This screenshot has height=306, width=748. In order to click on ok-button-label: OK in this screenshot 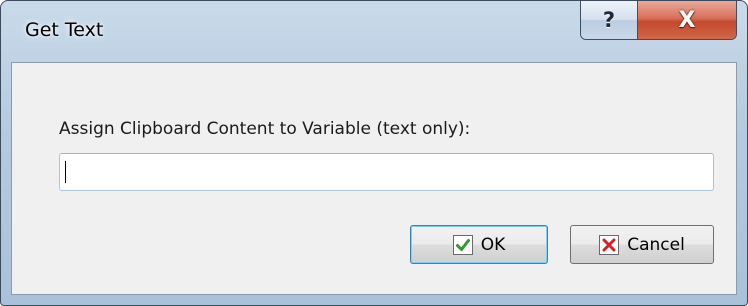, I will do `click(493, 244)`.